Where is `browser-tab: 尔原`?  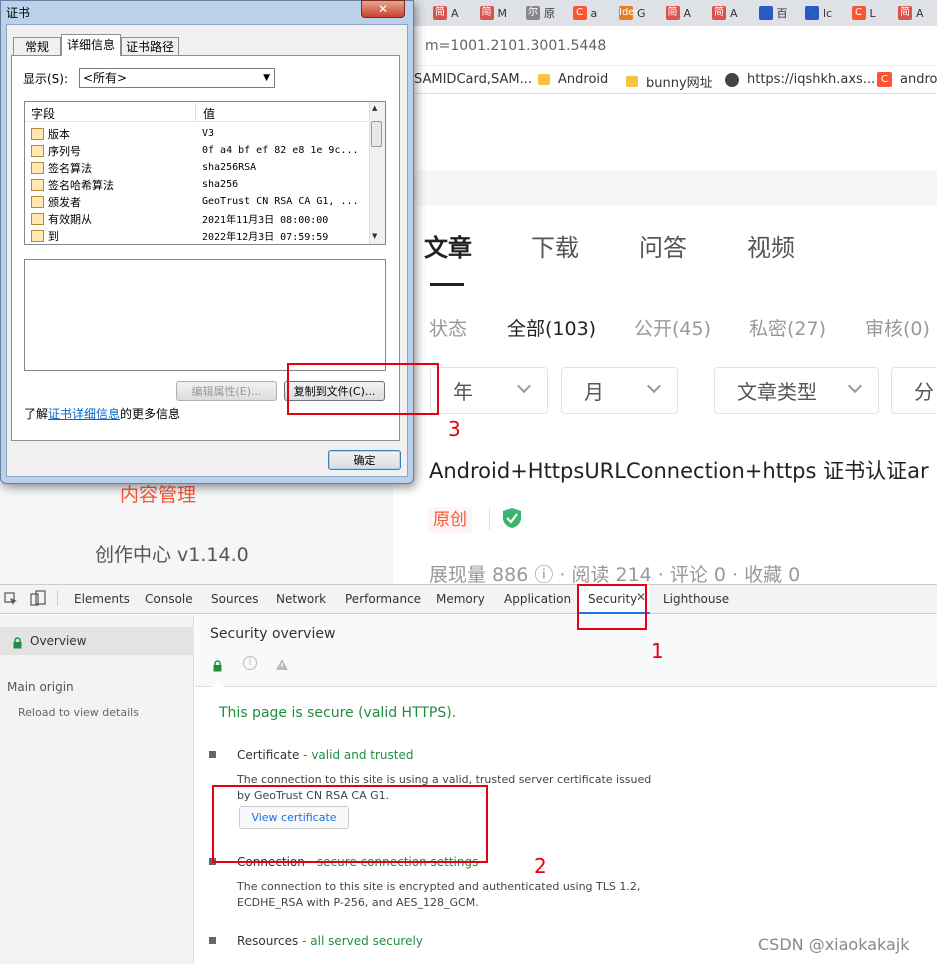 browser-tab: 尔原 is located at coordinates (540, 13).